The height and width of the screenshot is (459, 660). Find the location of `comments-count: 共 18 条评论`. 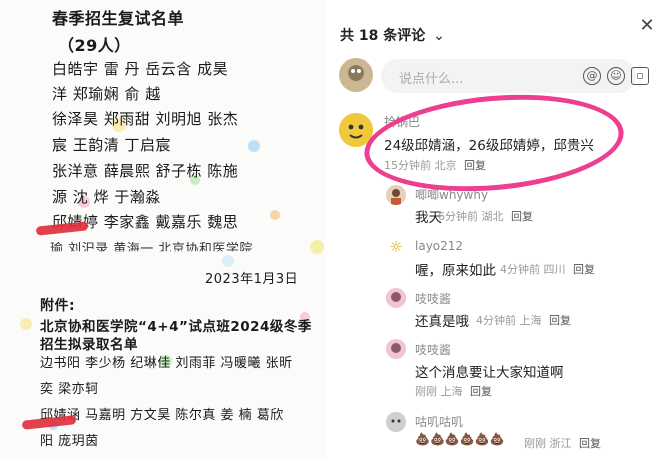

comments-count: 共 18 条评论 is located at coordinates (383, 36).